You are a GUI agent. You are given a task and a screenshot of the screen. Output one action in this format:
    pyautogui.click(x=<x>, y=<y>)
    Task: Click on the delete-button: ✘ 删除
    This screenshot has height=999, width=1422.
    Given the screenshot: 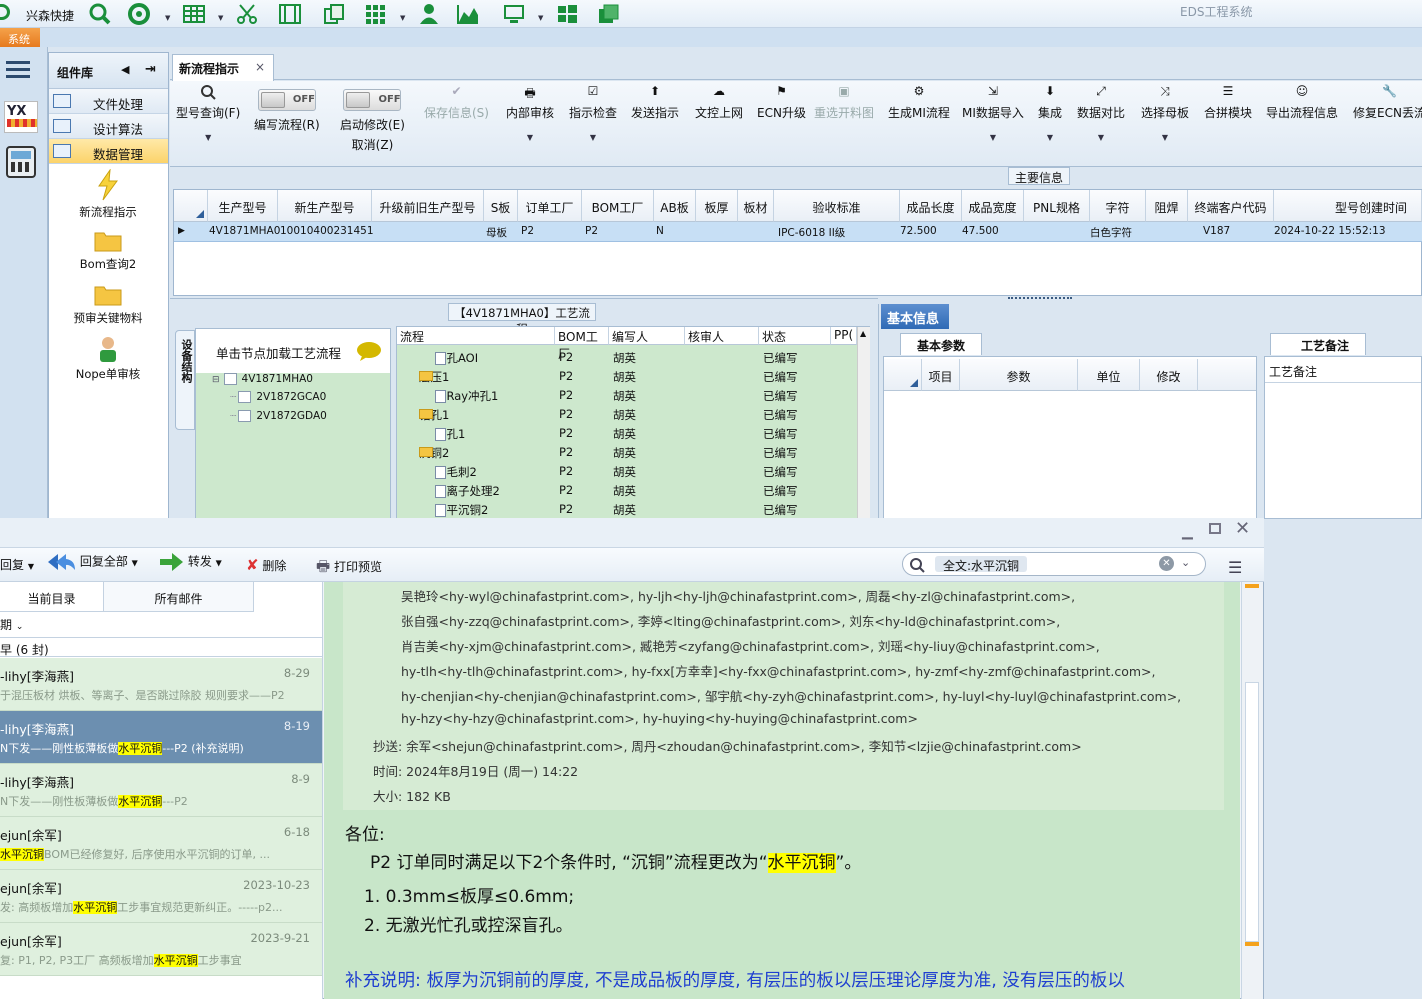 What is the action you would take?
    pyautogui.click(x=266, y=565)
    